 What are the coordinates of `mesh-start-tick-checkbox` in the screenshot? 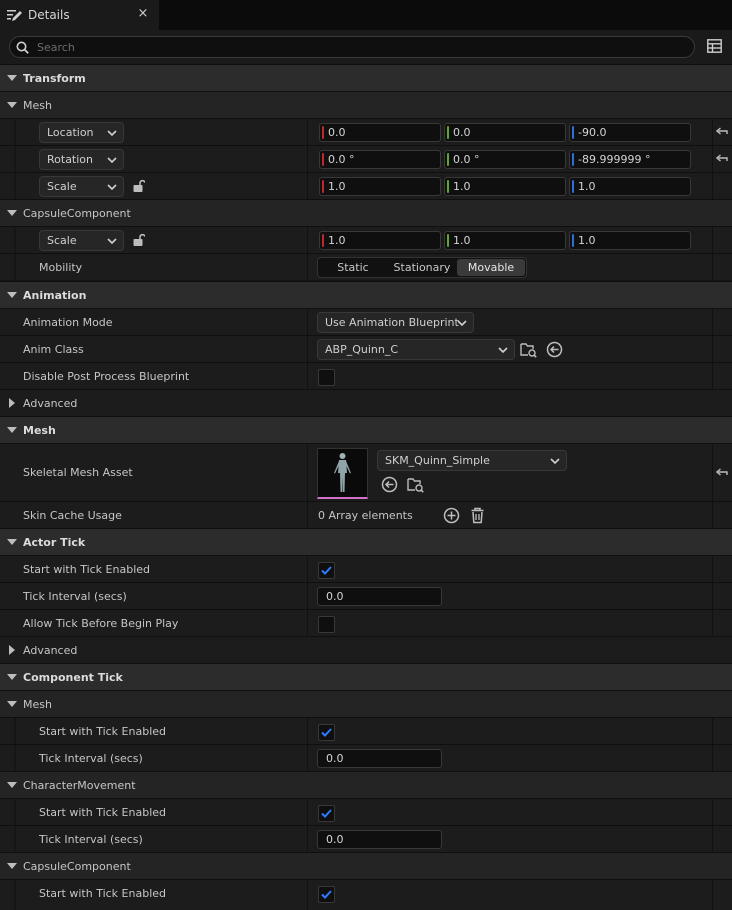 It's located at (326, 732).